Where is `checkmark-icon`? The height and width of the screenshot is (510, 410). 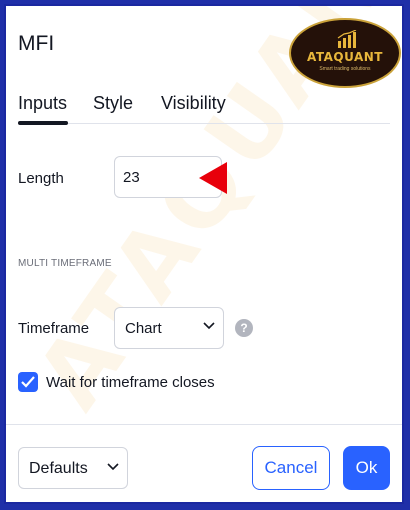
checkmark-icon is located at coordinates (28, 382).